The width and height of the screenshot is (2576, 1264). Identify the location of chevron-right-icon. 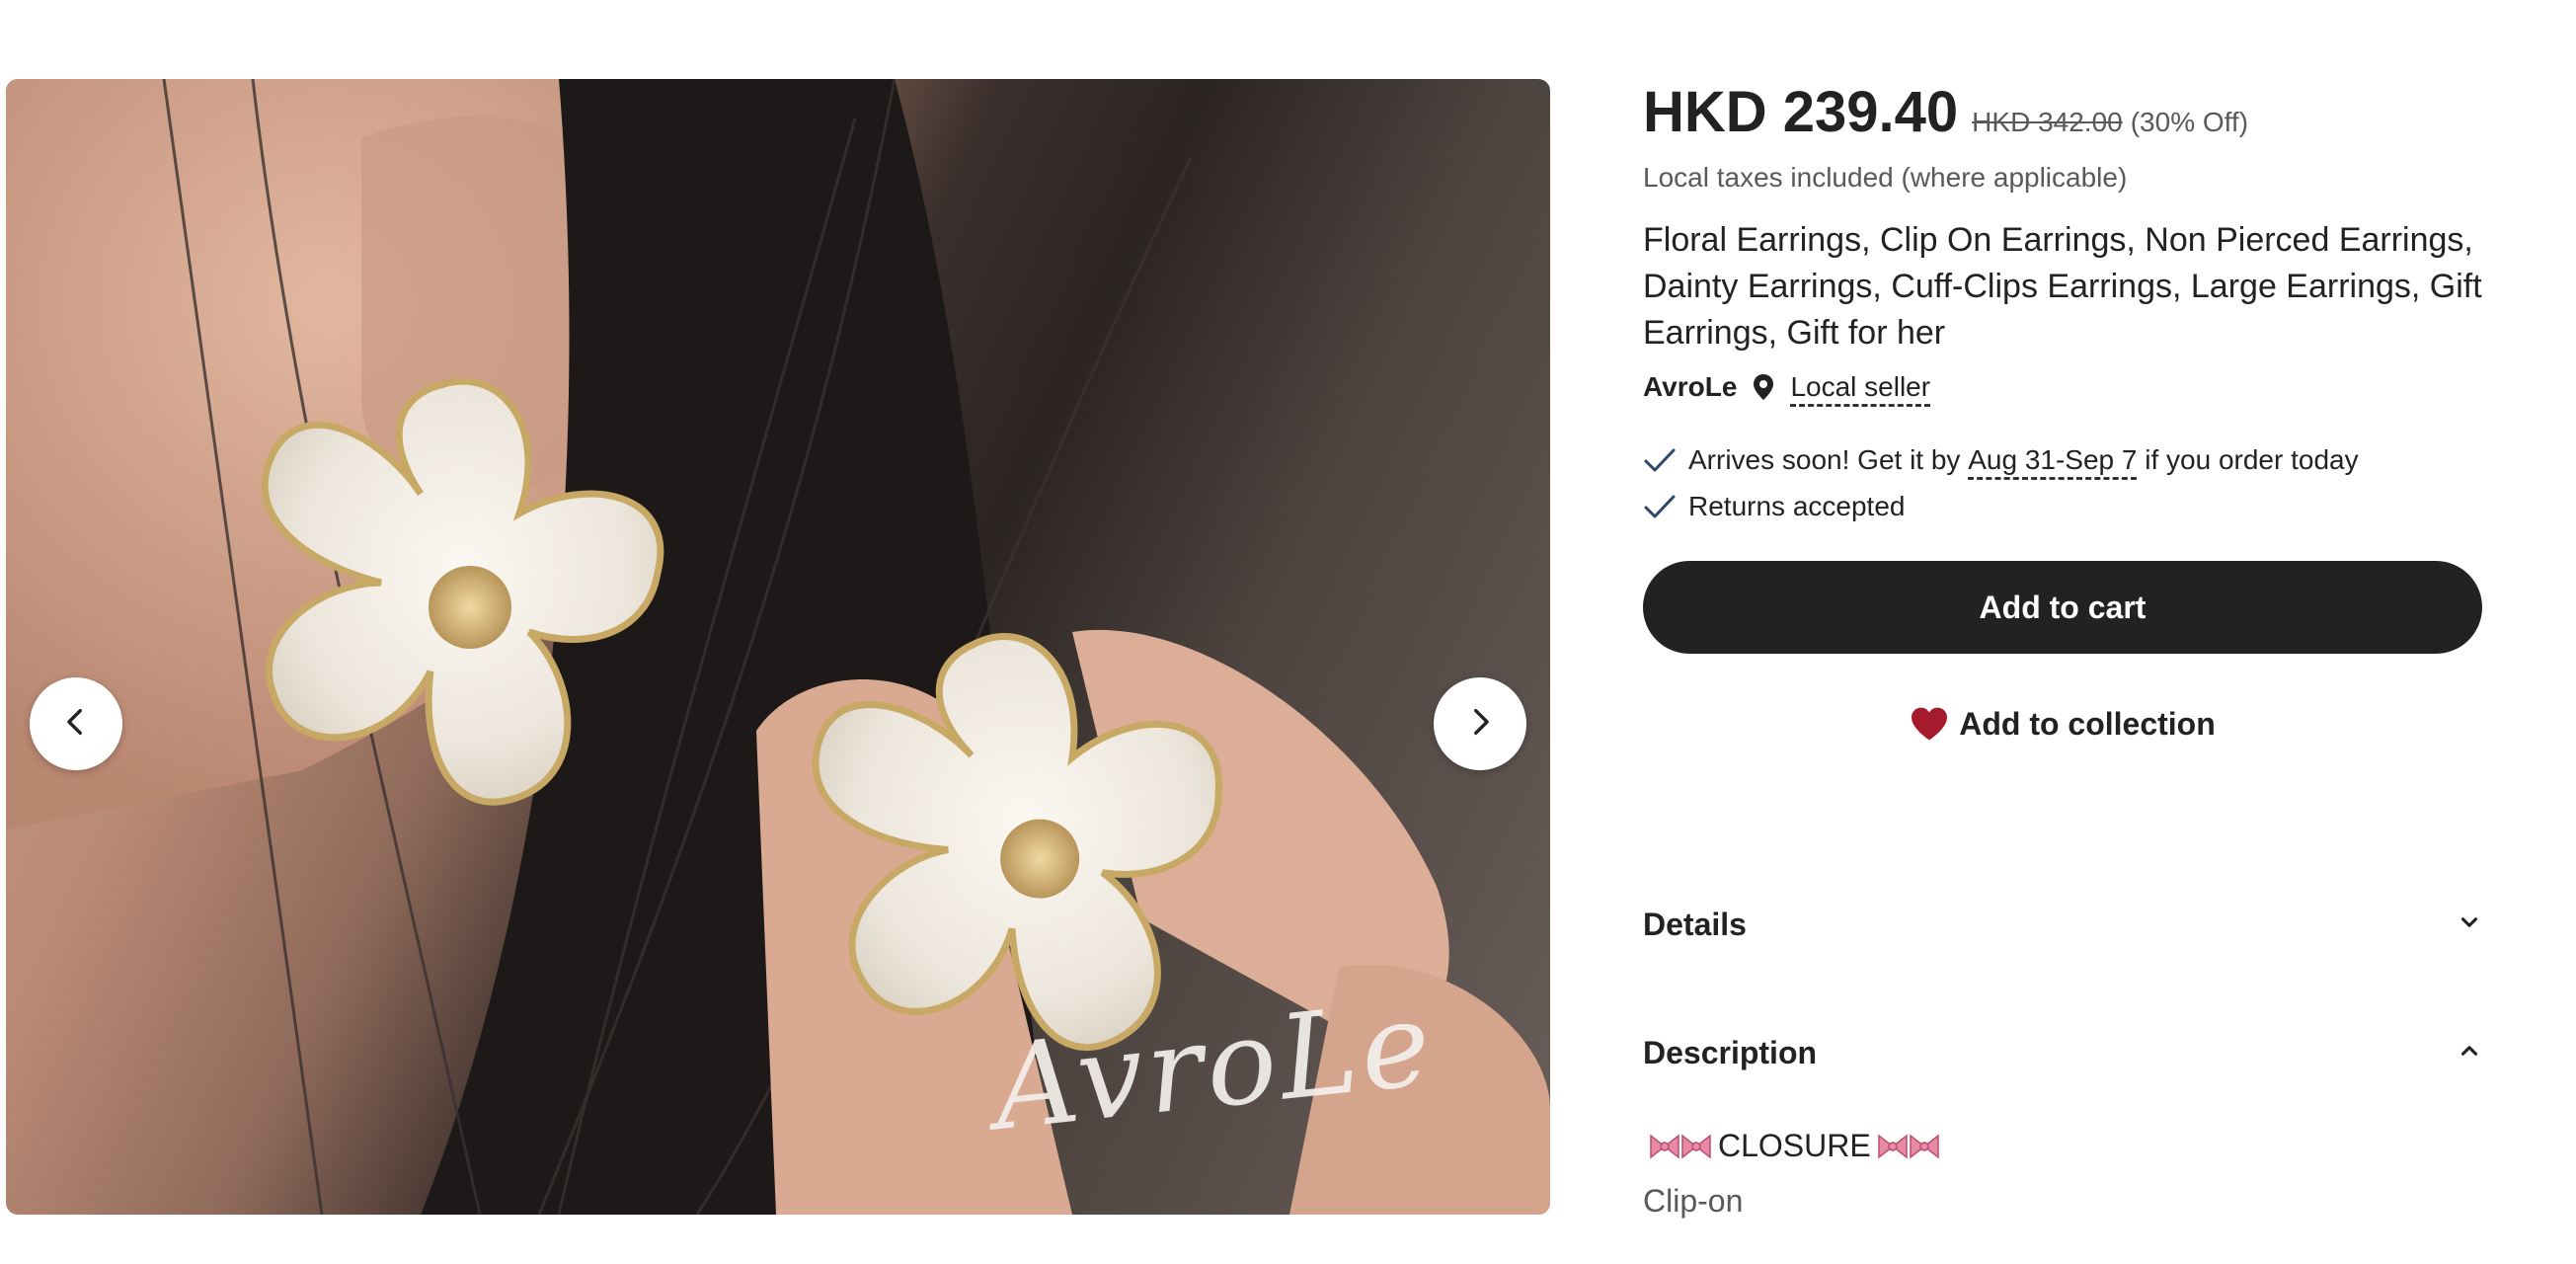
(1480, 725).